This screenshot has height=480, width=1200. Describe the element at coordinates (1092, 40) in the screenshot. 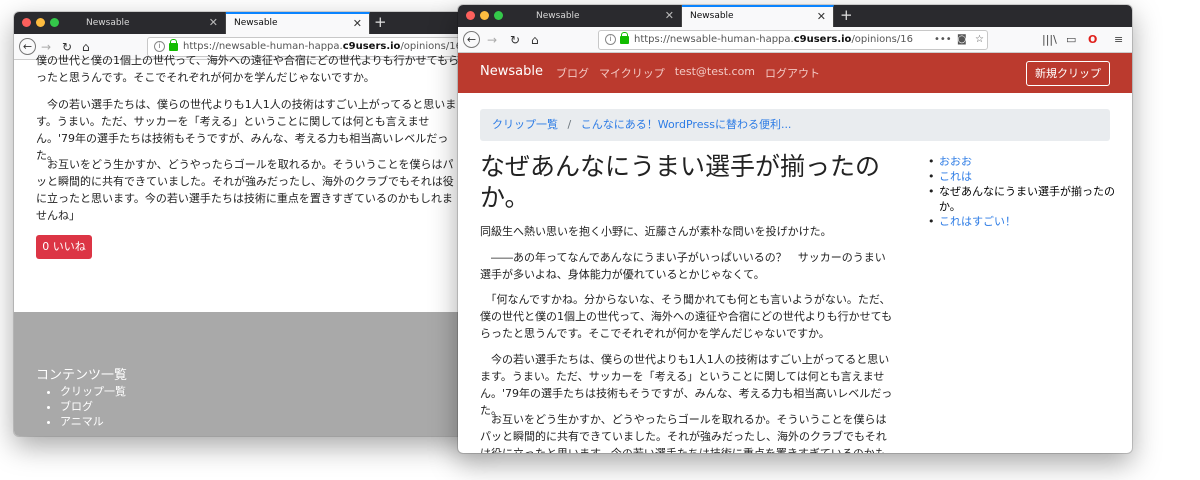

I see `opera-extension-icon: O` at that location.